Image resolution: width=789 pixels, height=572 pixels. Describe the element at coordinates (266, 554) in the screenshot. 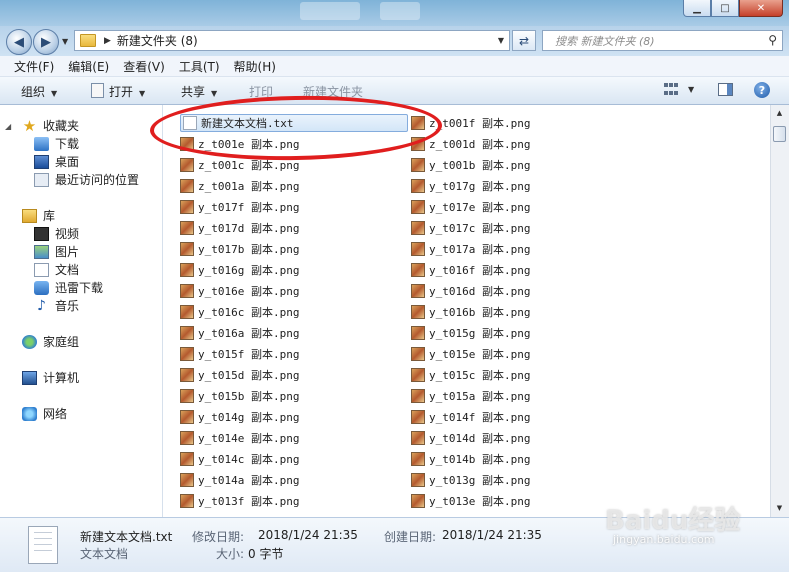

I see `size-value: 0 字节` at that location.